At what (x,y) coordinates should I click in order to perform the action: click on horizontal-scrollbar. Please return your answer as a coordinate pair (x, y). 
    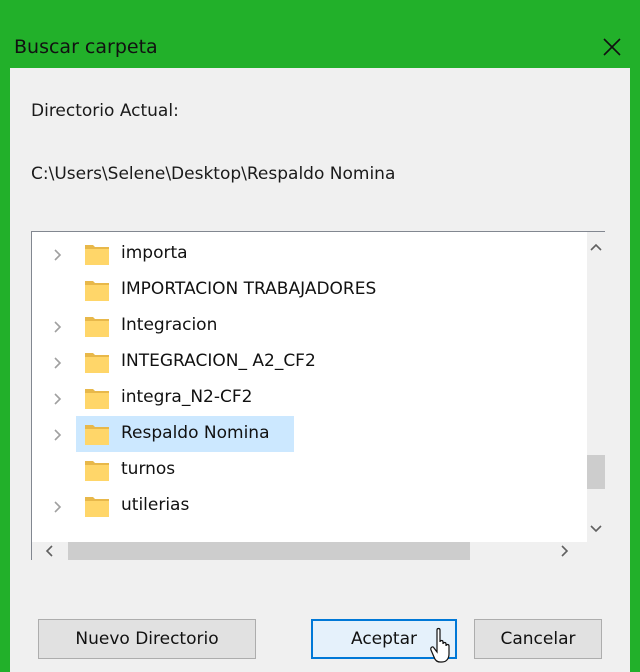
    Looking at the image, I should click on (309, 551).